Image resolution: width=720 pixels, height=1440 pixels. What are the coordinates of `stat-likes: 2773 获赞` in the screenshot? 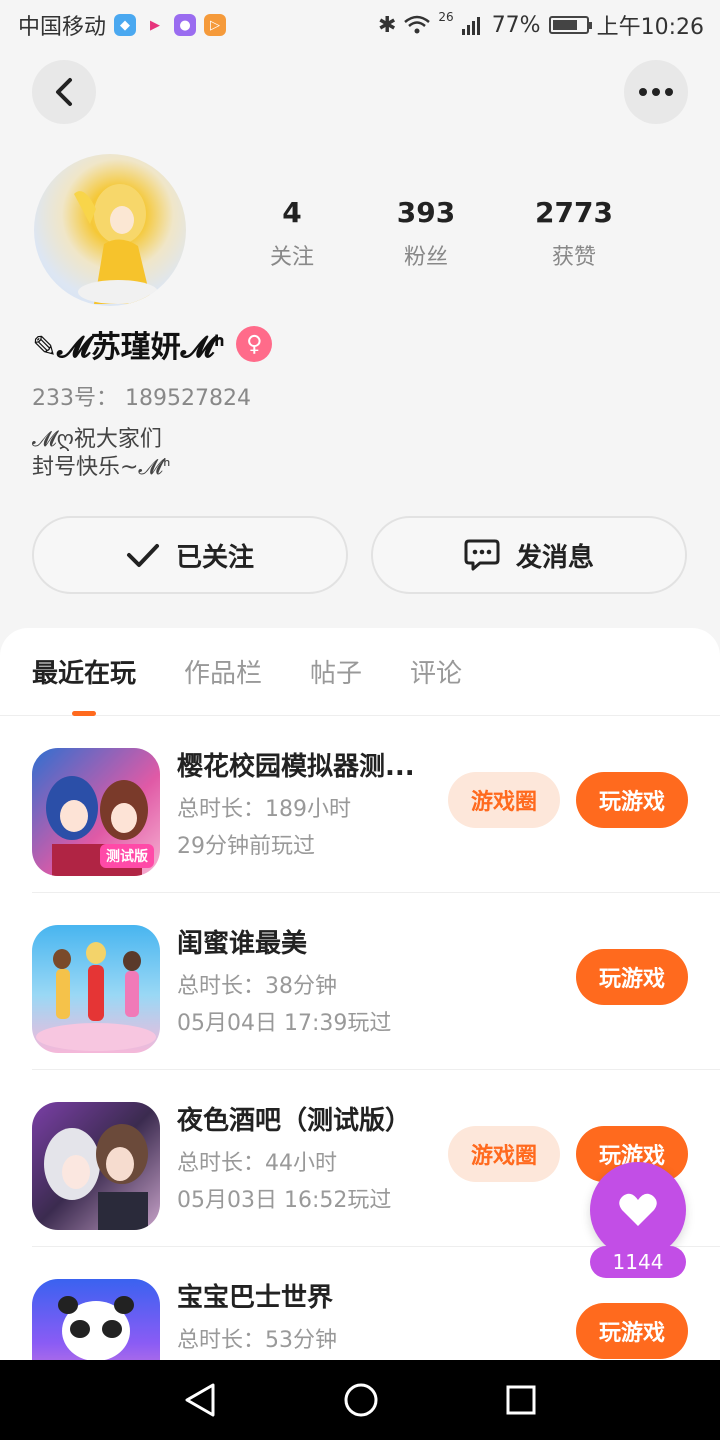 It's located at (574, 233).